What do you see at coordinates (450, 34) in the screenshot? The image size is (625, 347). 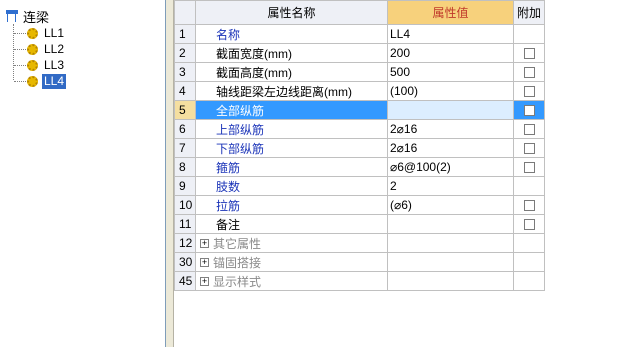 I see `property-value: LL4` at bounding box center [450, 34].